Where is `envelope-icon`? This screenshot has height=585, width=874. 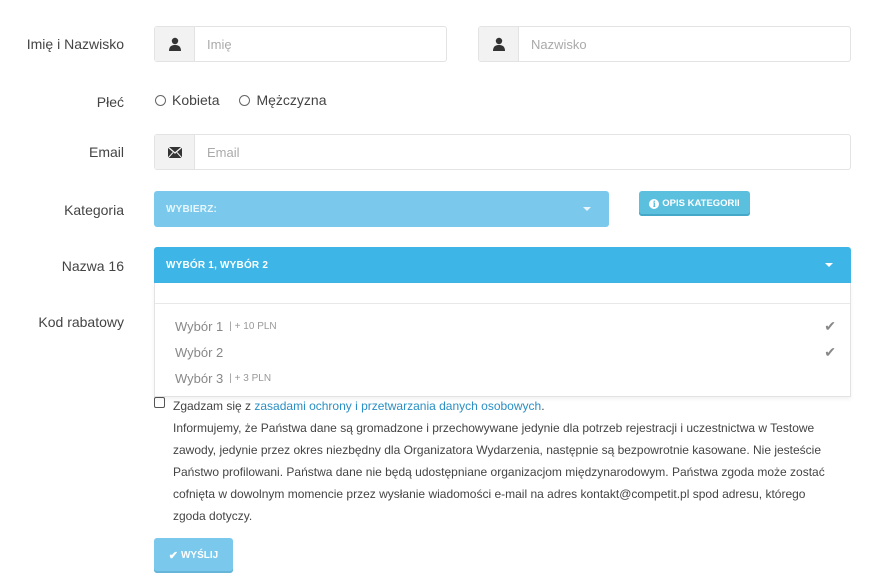 envelope-icon is located at coordinates (175, 152).